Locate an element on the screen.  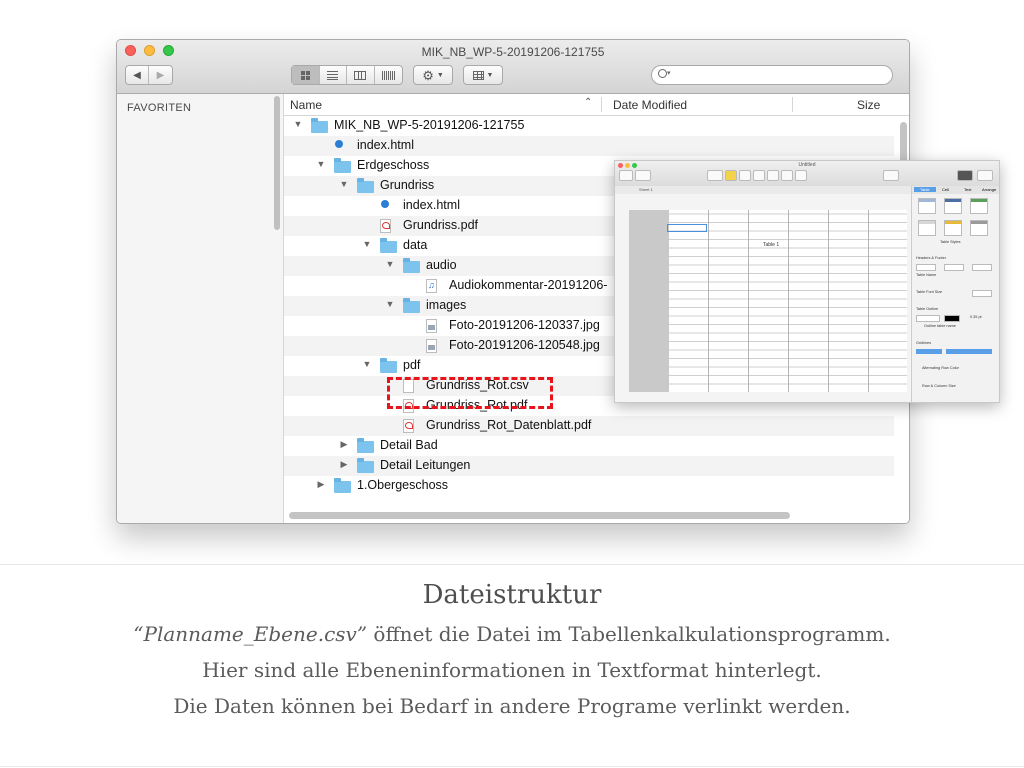
outline-color-well is located at coordinates (952, 318).